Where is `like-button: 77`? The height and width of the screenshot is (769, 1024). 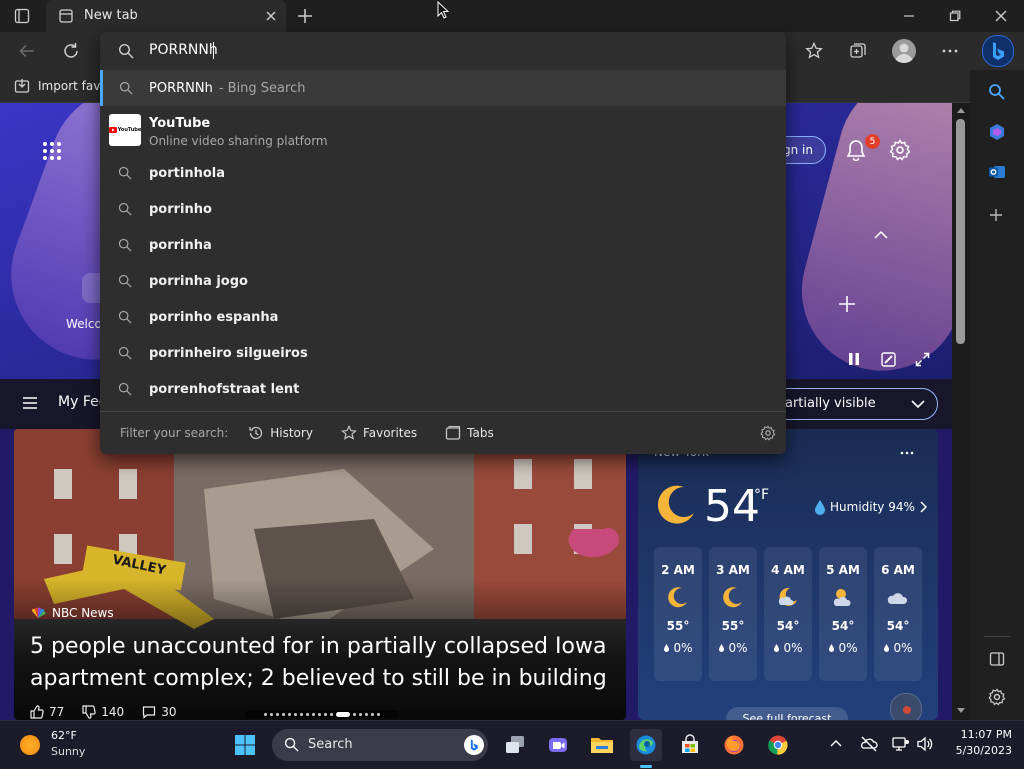
like-button: 77 is located at coordinates (47, 712).